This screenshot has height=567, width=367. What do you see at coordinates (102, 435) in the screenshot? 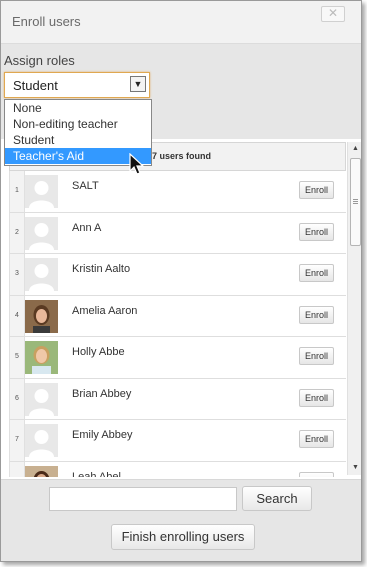
I see `user-name: Emily Abbey` at bounding box center [102, 435].